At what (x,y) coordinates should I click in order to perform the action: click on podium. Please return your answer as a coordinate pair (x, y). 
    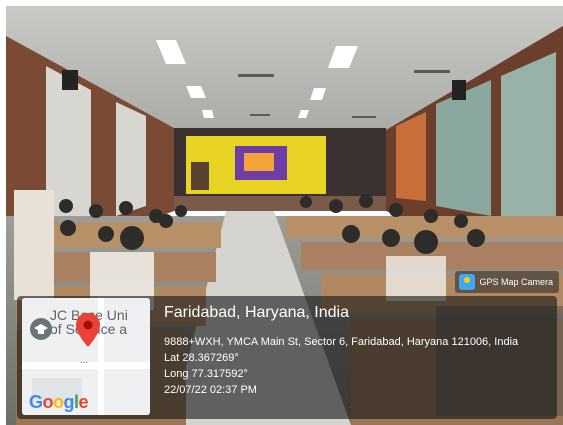
    Looking at the image, I should click on (200, 176).